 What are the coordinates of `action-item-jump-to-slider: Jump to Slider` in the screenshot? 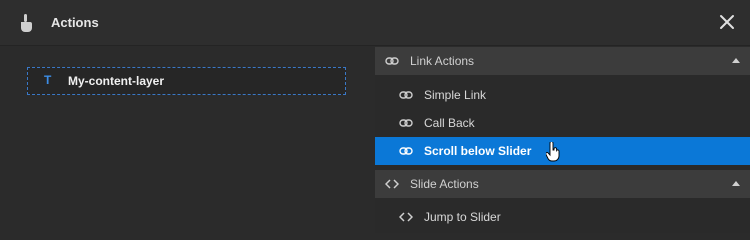 It's located at (562, 217).